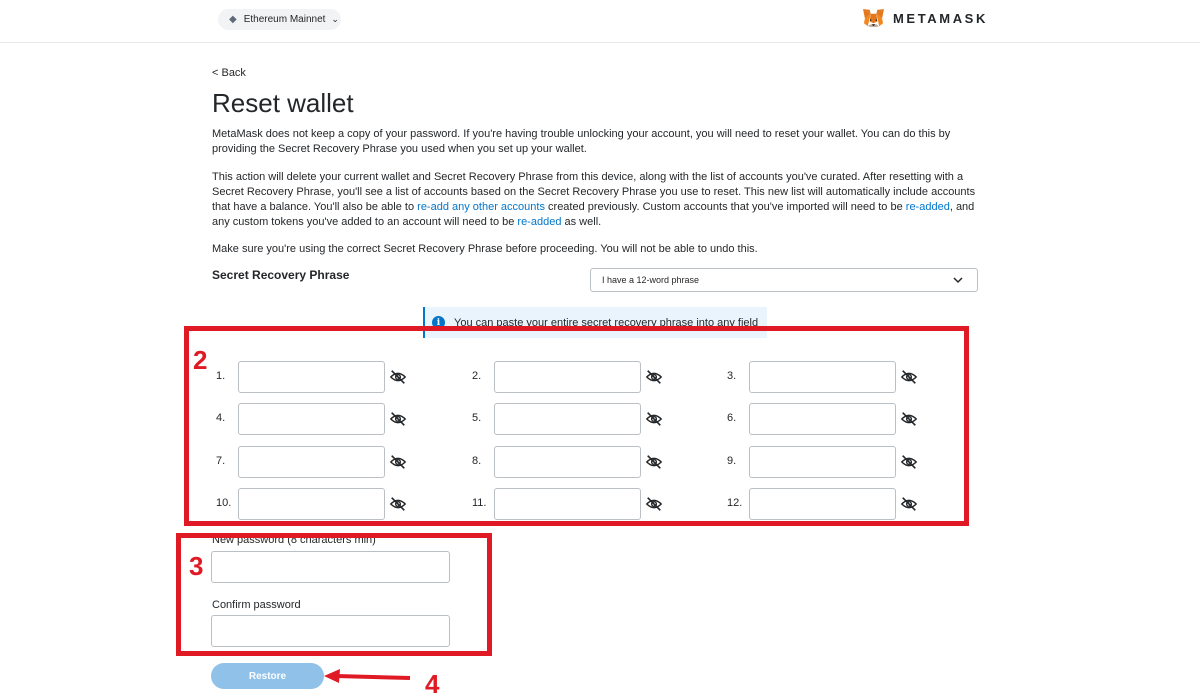 The image size is (1200, 700). I want to click on network-selector: ◆ Ethereum Mainnet ⌄, so click(279, 19).